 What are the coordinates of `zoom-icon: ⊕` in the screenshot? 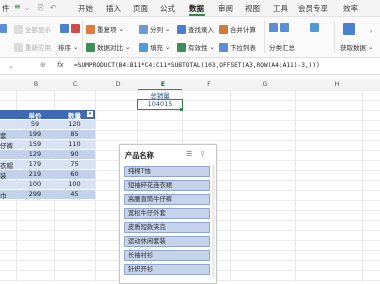 It's located at (43, 65).